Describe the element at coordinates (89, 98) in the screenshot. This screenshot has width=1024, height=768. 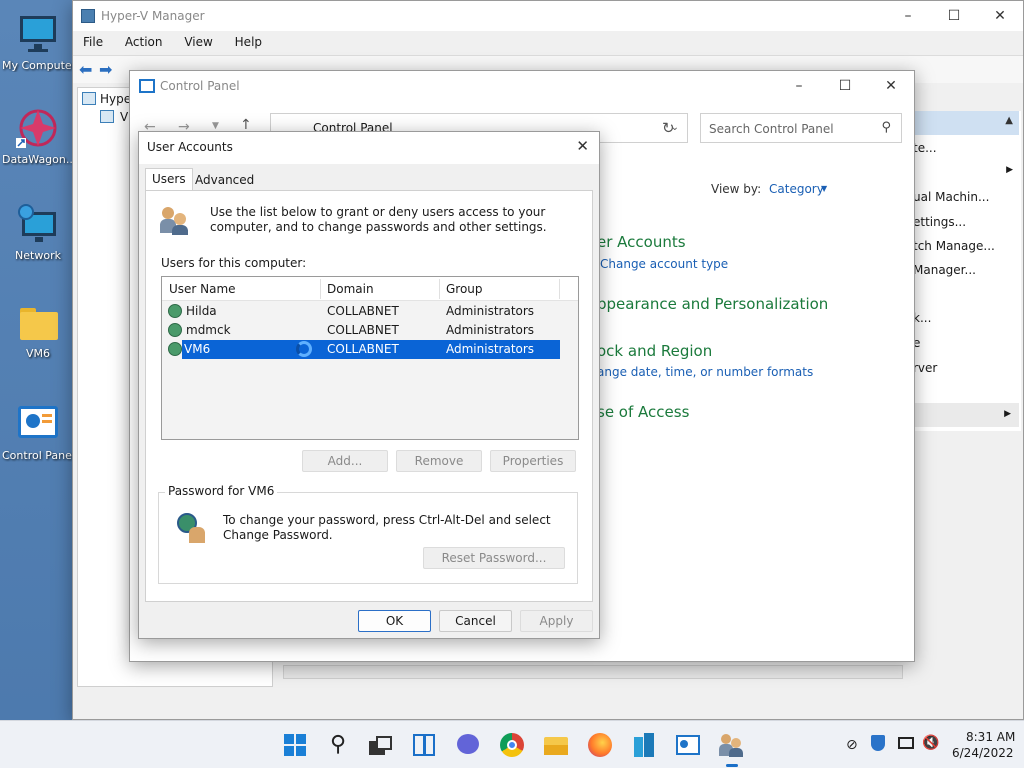
I see `server-icon` at that location.